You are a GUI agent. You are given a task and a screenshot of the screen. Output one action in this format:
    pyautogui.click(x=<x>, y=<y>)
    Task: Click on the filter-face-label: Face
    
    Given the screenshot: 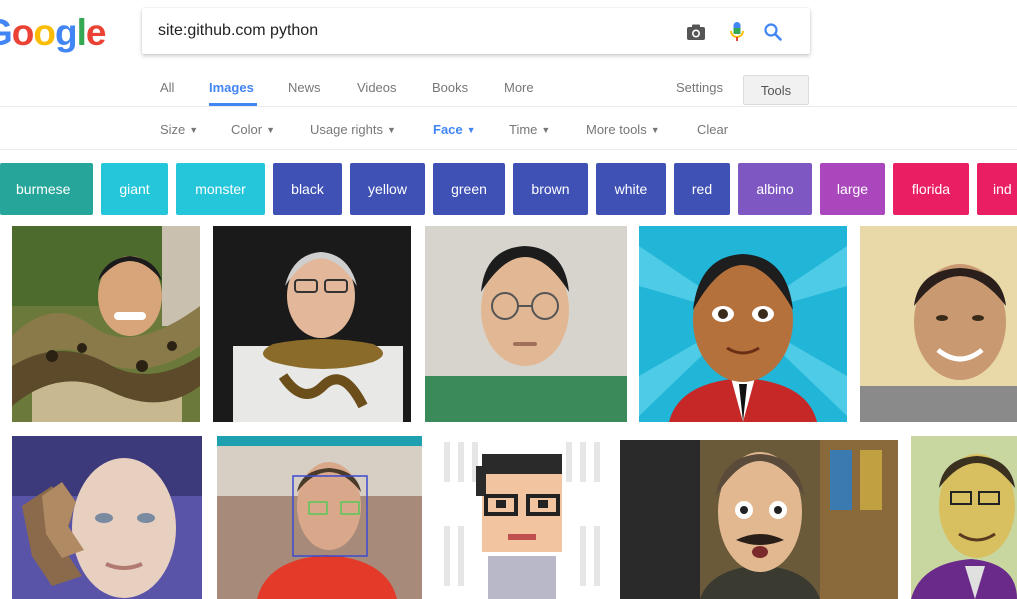 What is the action you would take?
    pyautogui.click(x=448, y=129)
    